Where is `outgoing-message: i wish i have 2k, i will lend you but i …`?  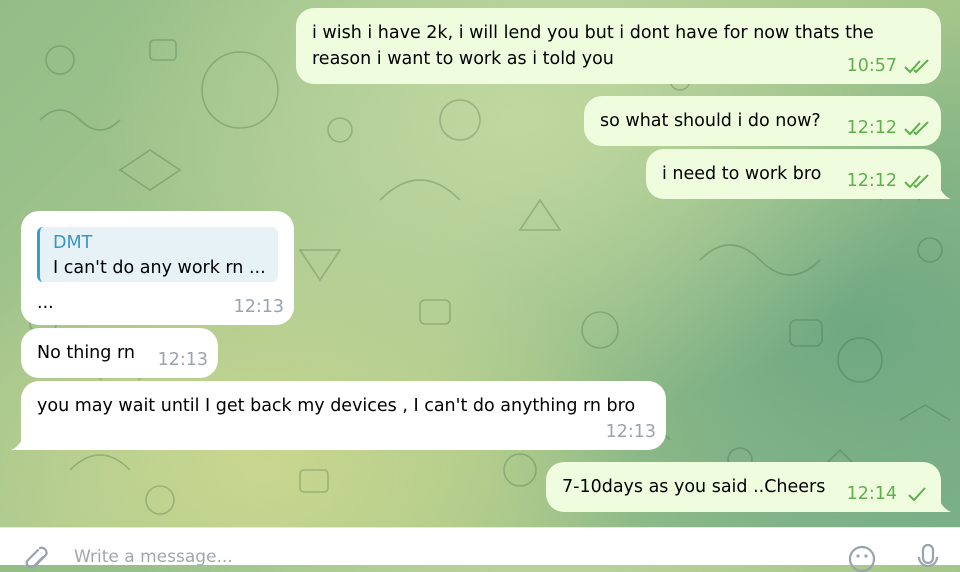 outgoing-message: i wish i have 2k, i will lend you but i … is located at coordinates (618, 46).